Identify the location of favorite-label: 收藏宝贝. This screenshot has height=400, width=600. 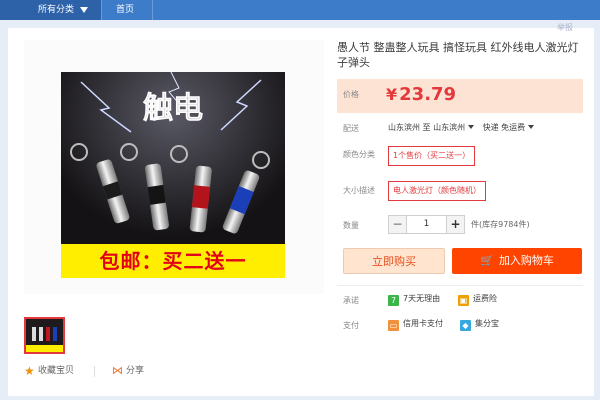
(56, 371).